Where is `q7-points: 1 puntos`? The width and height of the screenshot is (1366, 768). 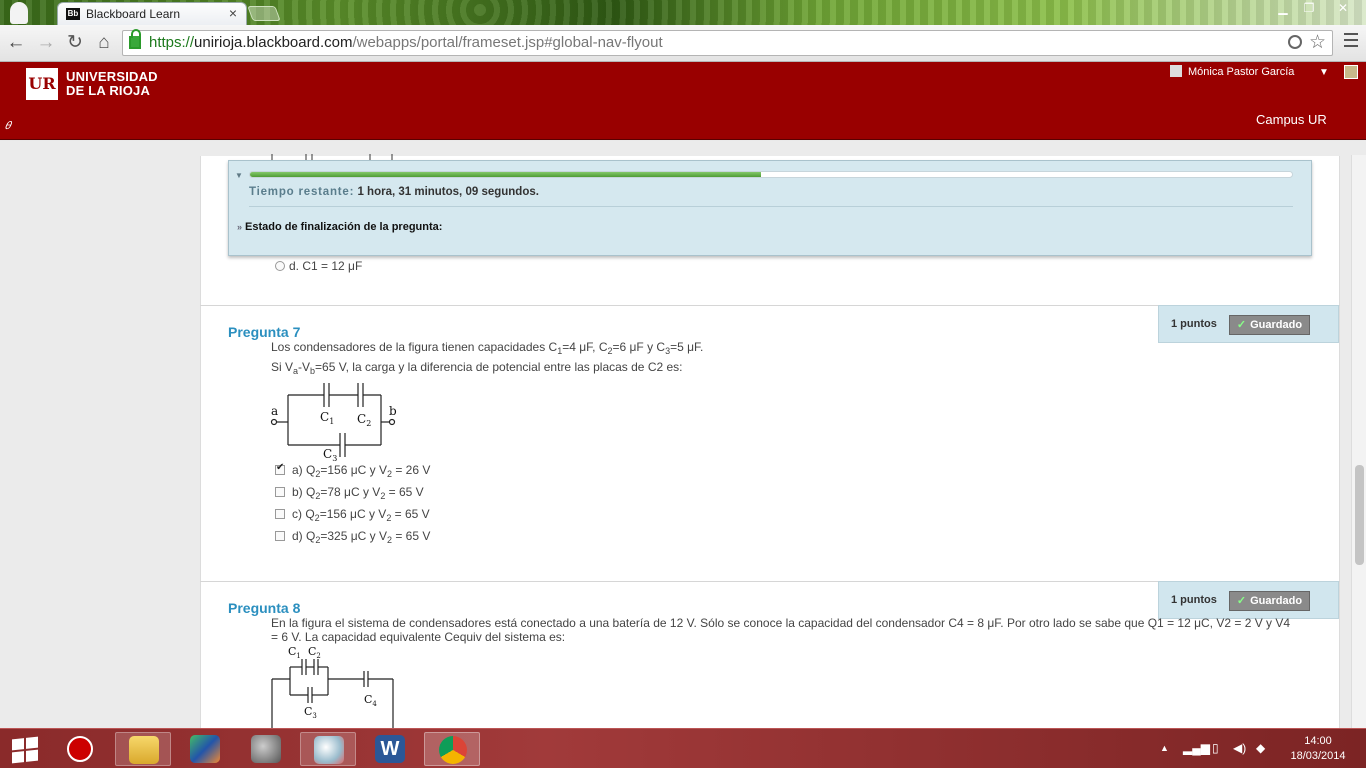 q7-points: 1 puntos is located at coordinates (1194, 324).